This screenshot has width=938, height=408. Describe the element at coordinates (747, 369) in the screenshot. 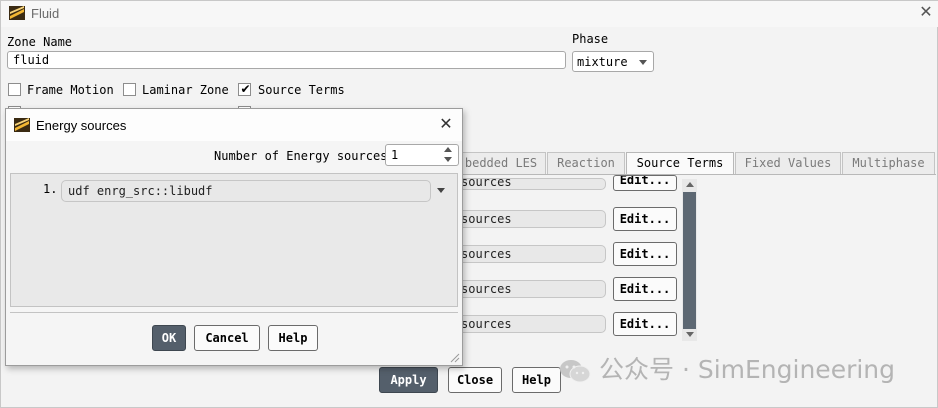

I see `watermark-label: 公众号 · SimEngineering` at that location.